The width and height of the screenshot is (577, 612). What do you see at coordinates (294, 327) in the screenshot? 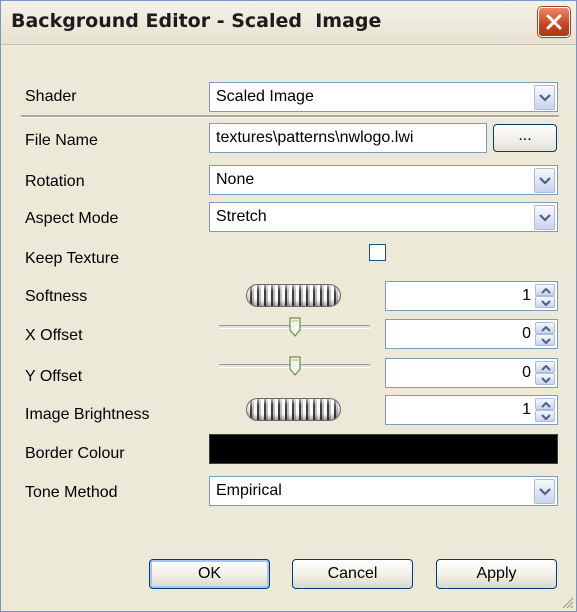
I see `x-offset-slider-thumb` at bounding box center [294, 327].